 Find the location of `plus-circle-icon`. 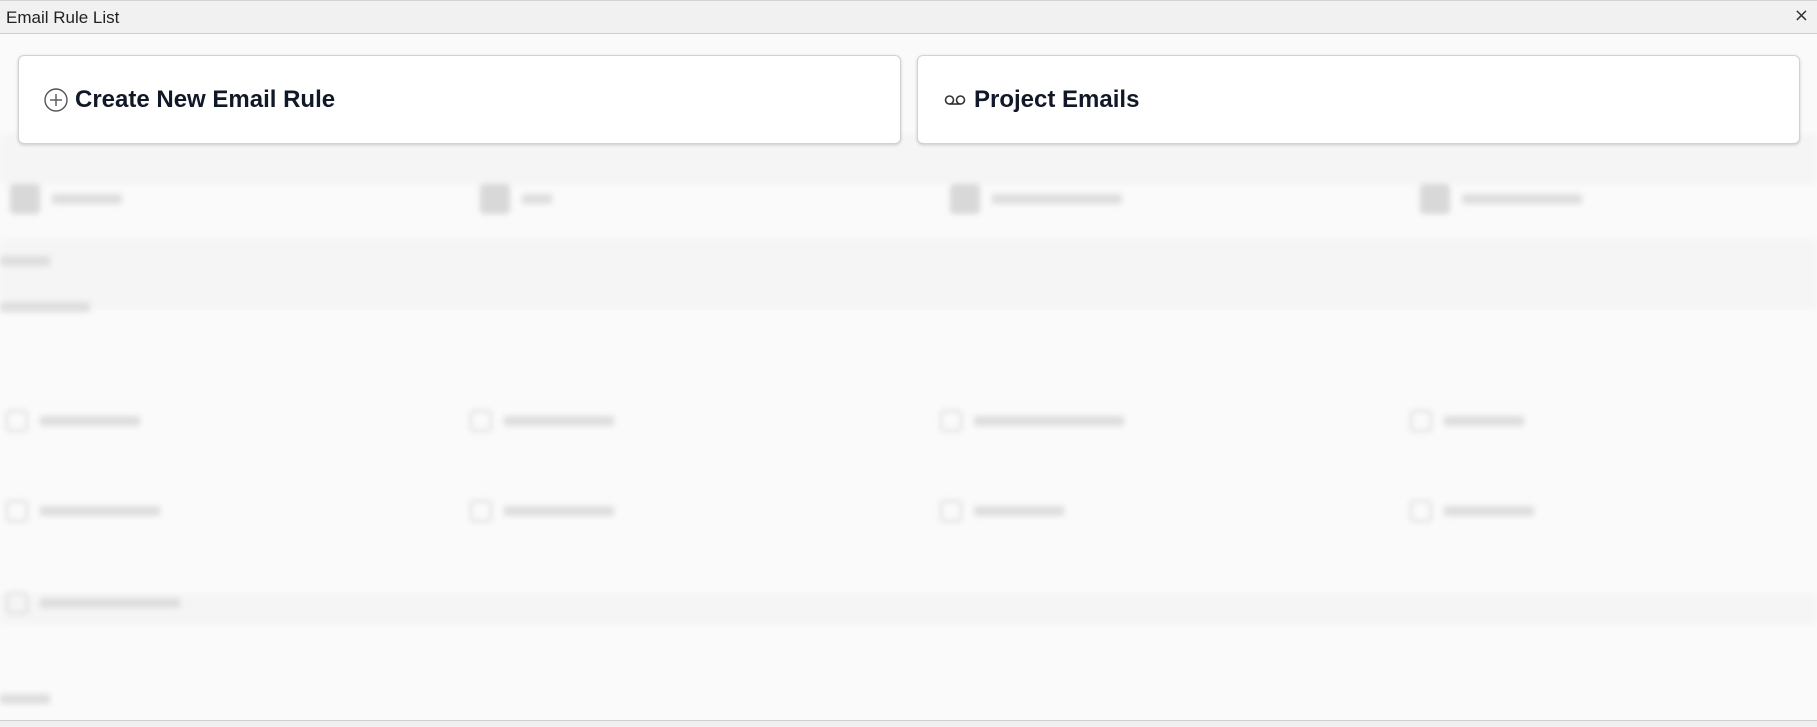

plus-circle-icon is located at coordinates (56, 100).